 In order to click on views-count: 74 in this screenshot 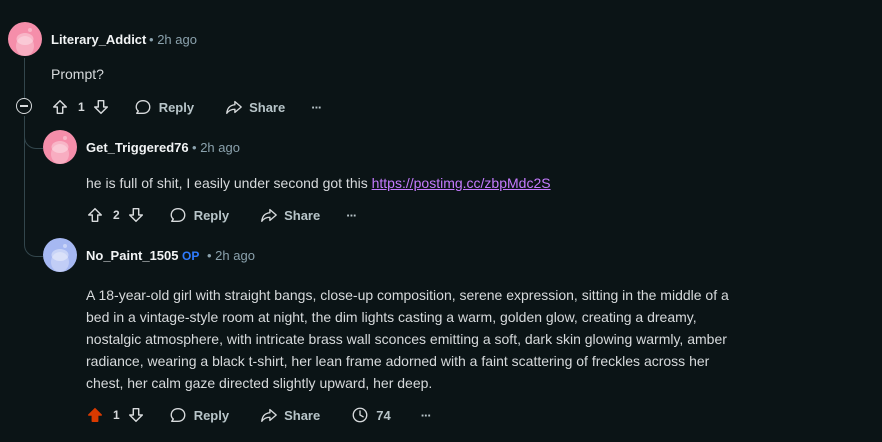, I will do `click(383, 415)`.